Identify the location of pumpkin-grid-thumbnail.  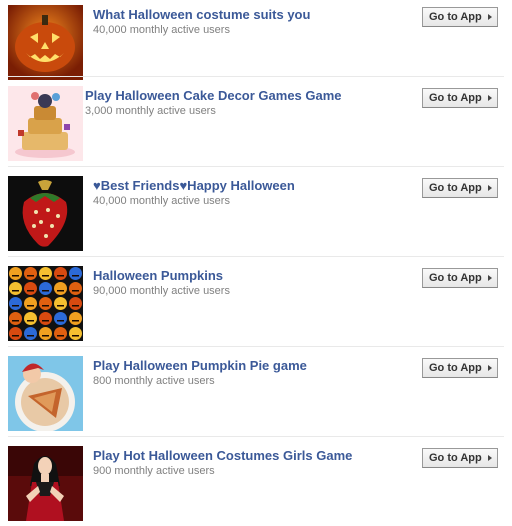
(45, 303).